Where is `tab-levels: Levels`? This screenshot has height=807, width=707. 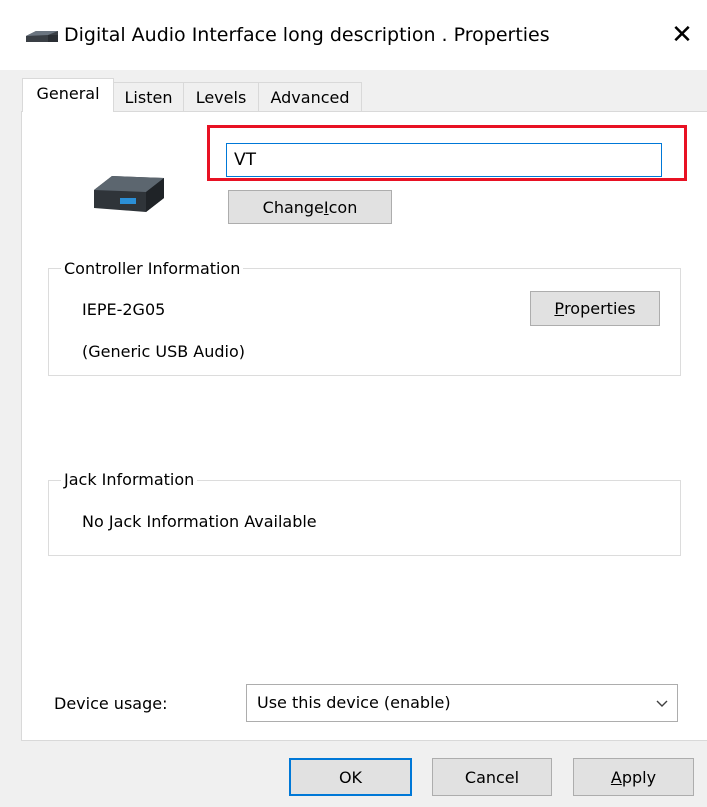
tab-levels: Levels is located at coordinates (221, 96).